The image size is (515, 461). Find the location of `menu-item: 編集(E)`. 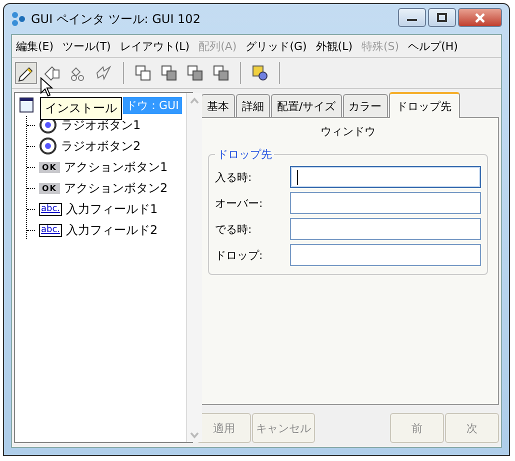

menu-item: 編集(E) is located at coordinates (35, 46).